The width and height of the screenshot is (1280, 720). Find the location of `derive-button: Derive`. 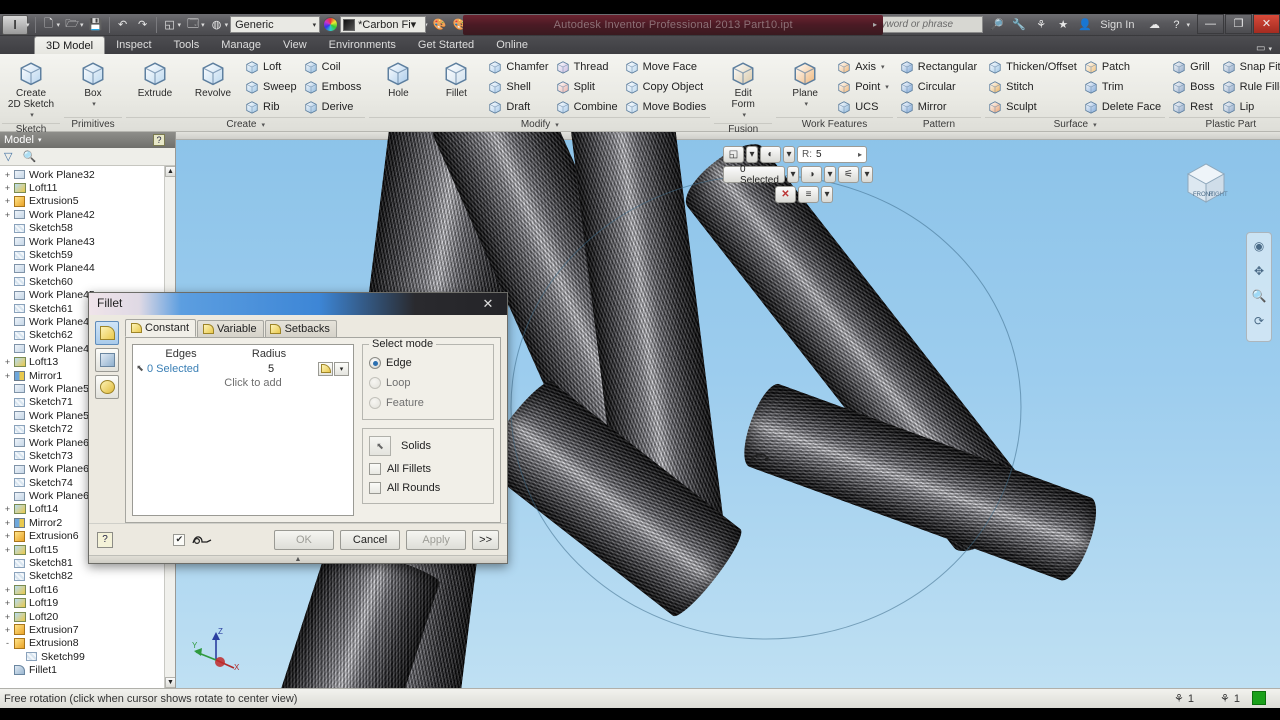

derive-button: Derive is located at coordinates (333, 107).